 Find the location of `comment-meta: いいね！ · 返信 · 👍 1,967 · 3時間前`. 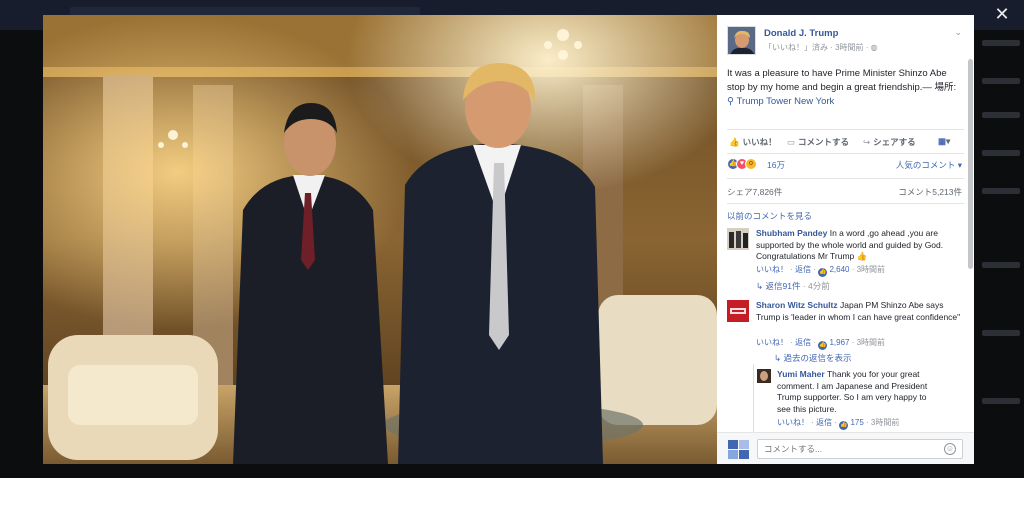

comment-meta: いいね！ · 返信 · 👍 1,967 · 3時間前 is located at coordinates (821, 344).